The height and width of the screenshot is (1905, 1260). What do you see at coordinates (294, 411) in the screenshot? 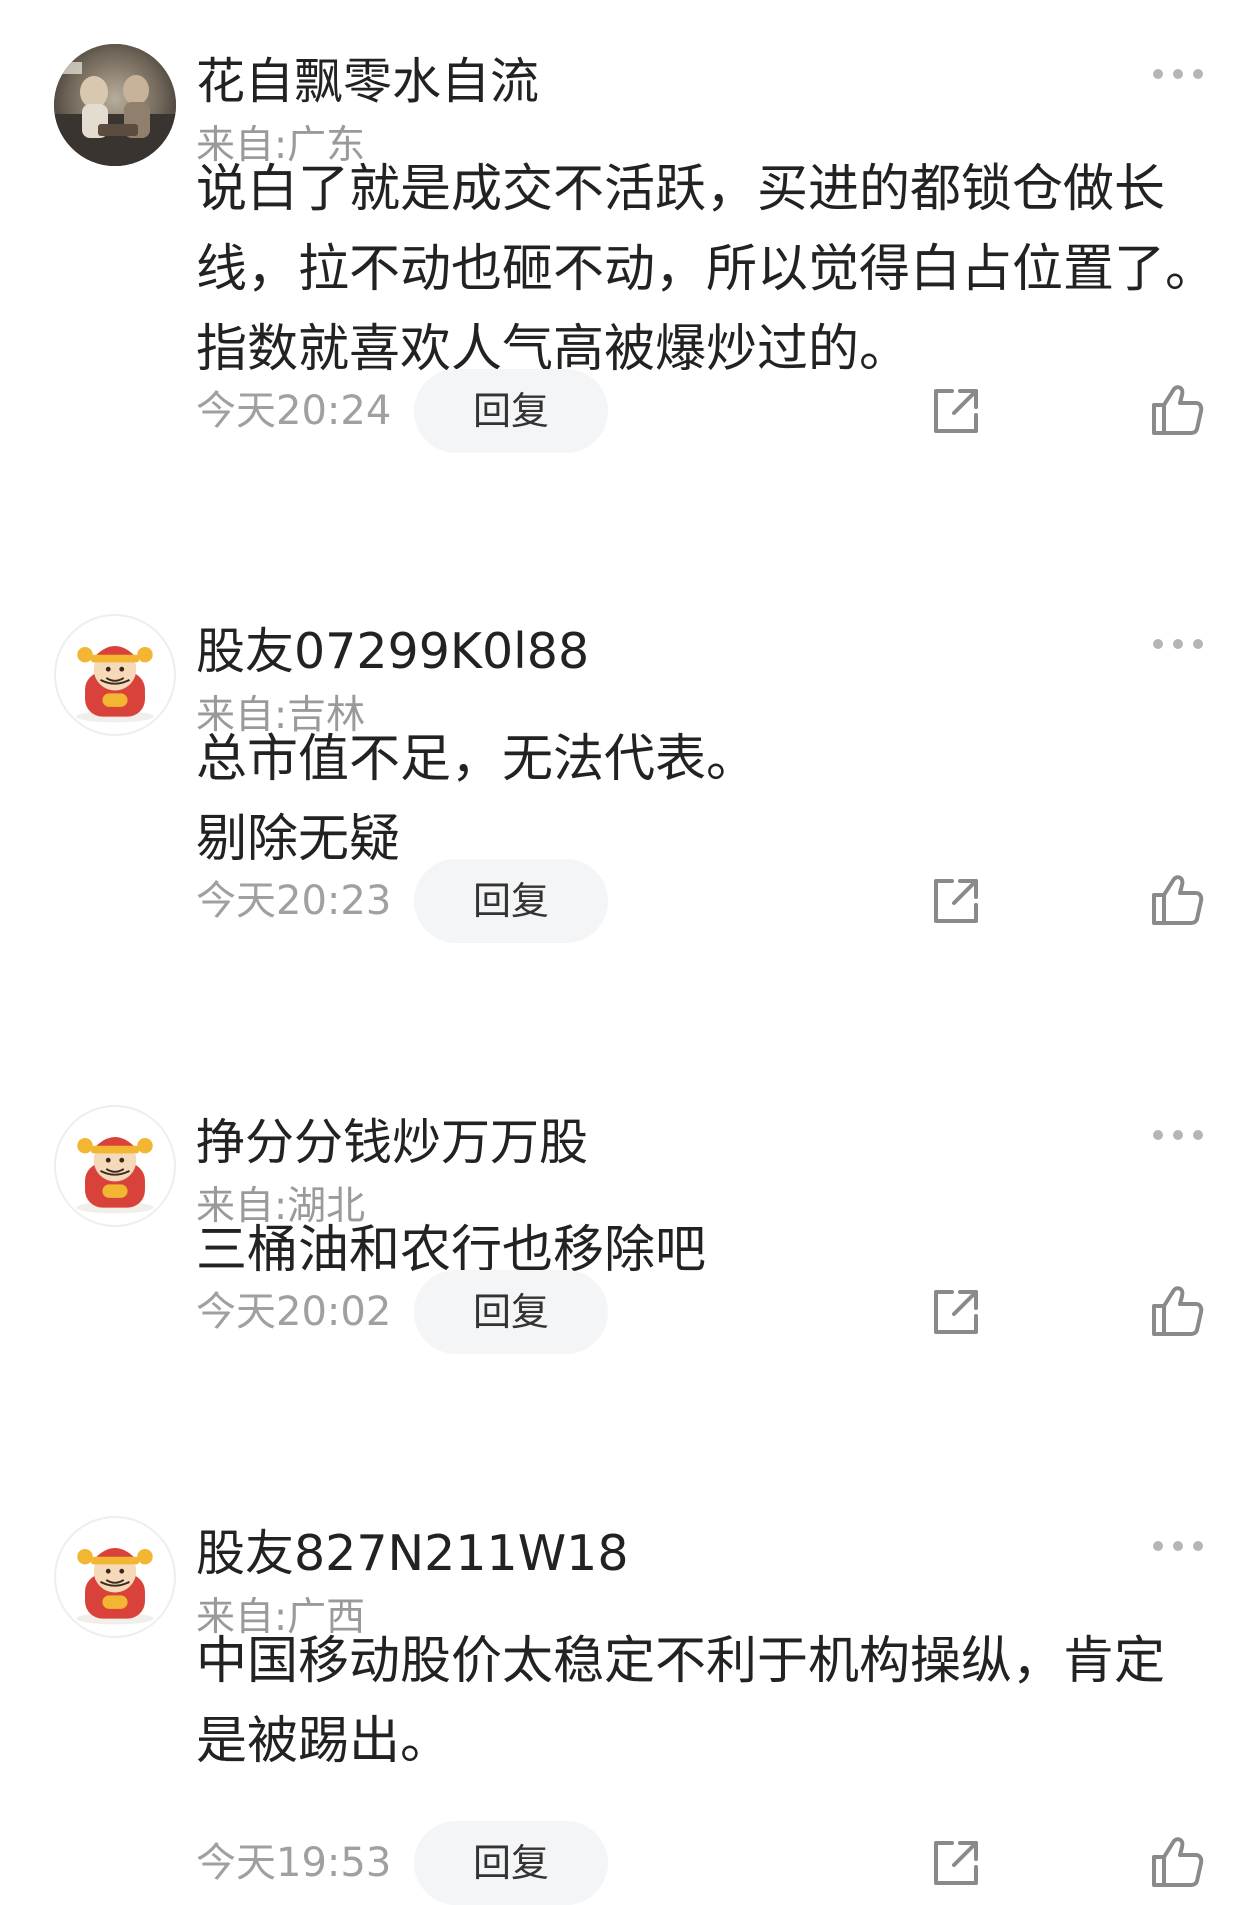
I see `timestamp: 今天20:24` at bounding box center [294, 411].